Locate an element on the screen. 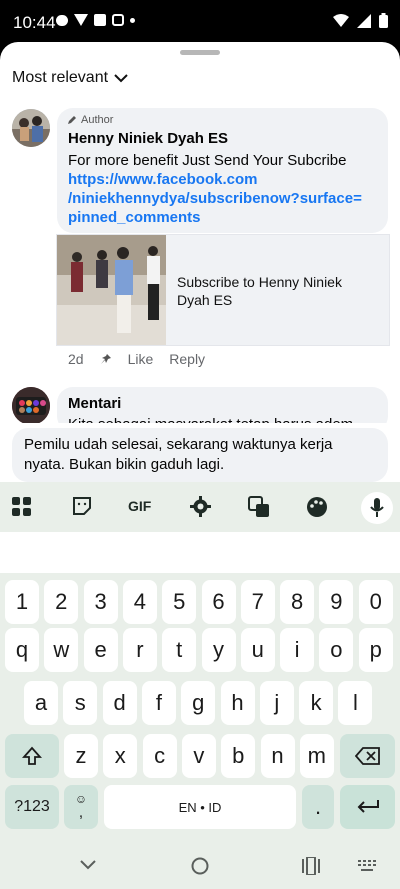 The image size is (400, 889). settings-gear-icon is located at coordinates (200, 506).